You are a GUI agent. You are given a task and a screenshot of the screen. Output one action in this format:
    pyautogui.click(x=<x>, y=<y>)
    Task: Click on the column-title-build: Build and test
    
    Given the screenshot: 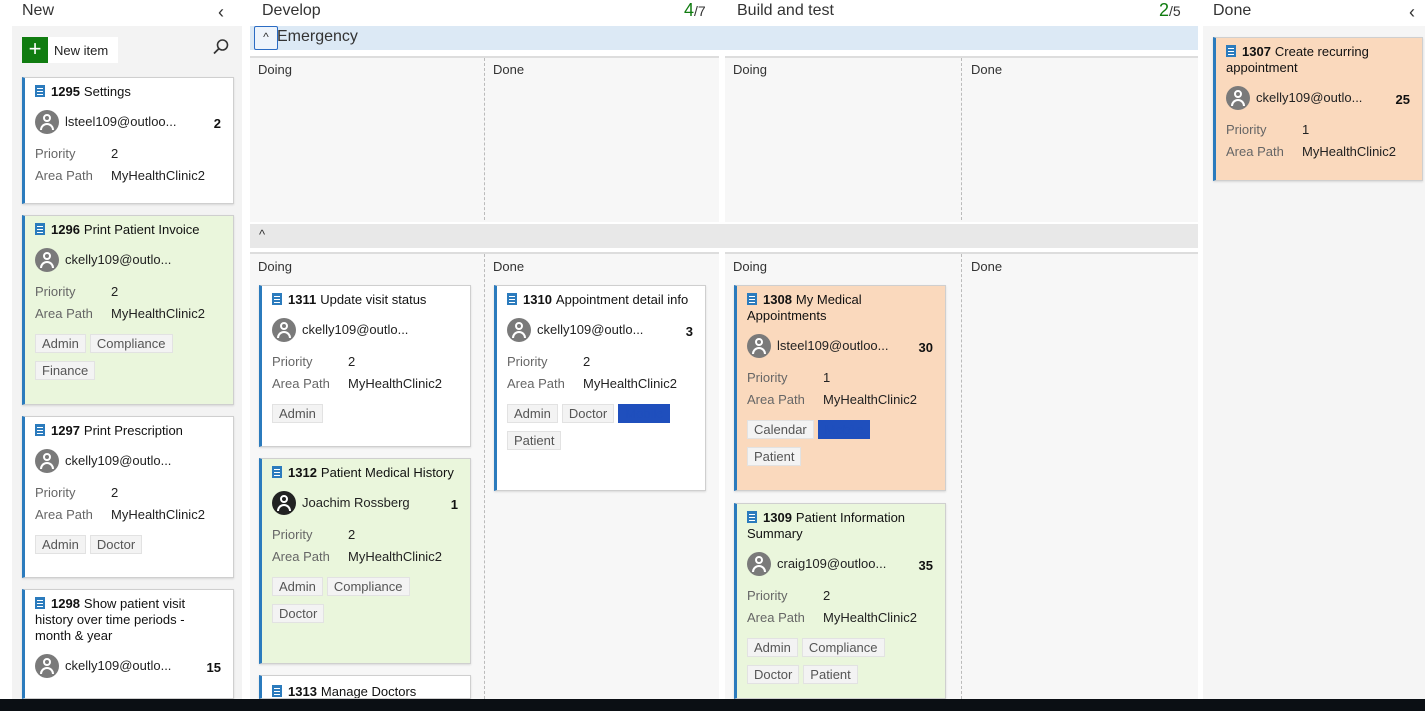 What is the action you would take?
    pyautogui.click(x=785, y=10)
    